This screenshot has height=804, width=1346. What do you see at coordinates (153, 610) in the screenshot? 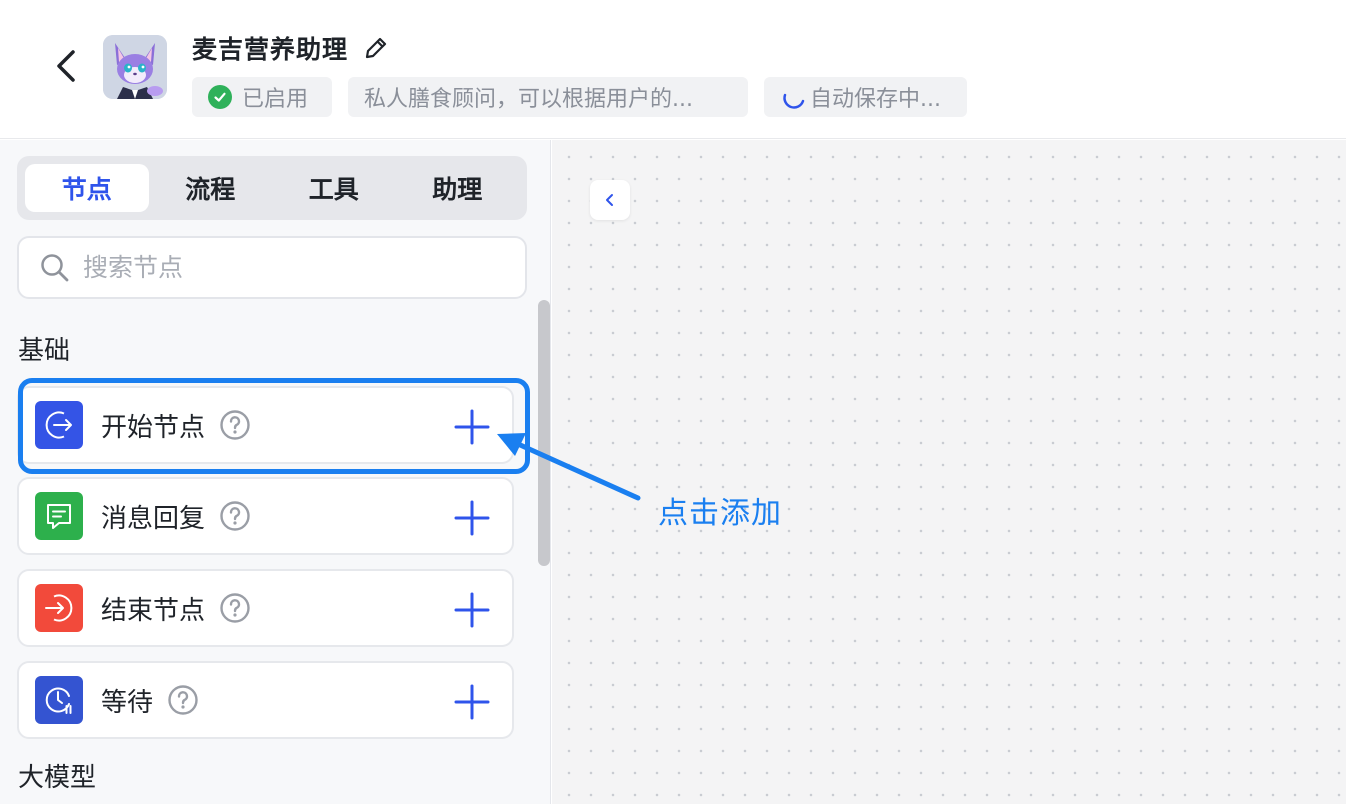
I see `node-label: 结束节点` at bounding box center [153, 610].